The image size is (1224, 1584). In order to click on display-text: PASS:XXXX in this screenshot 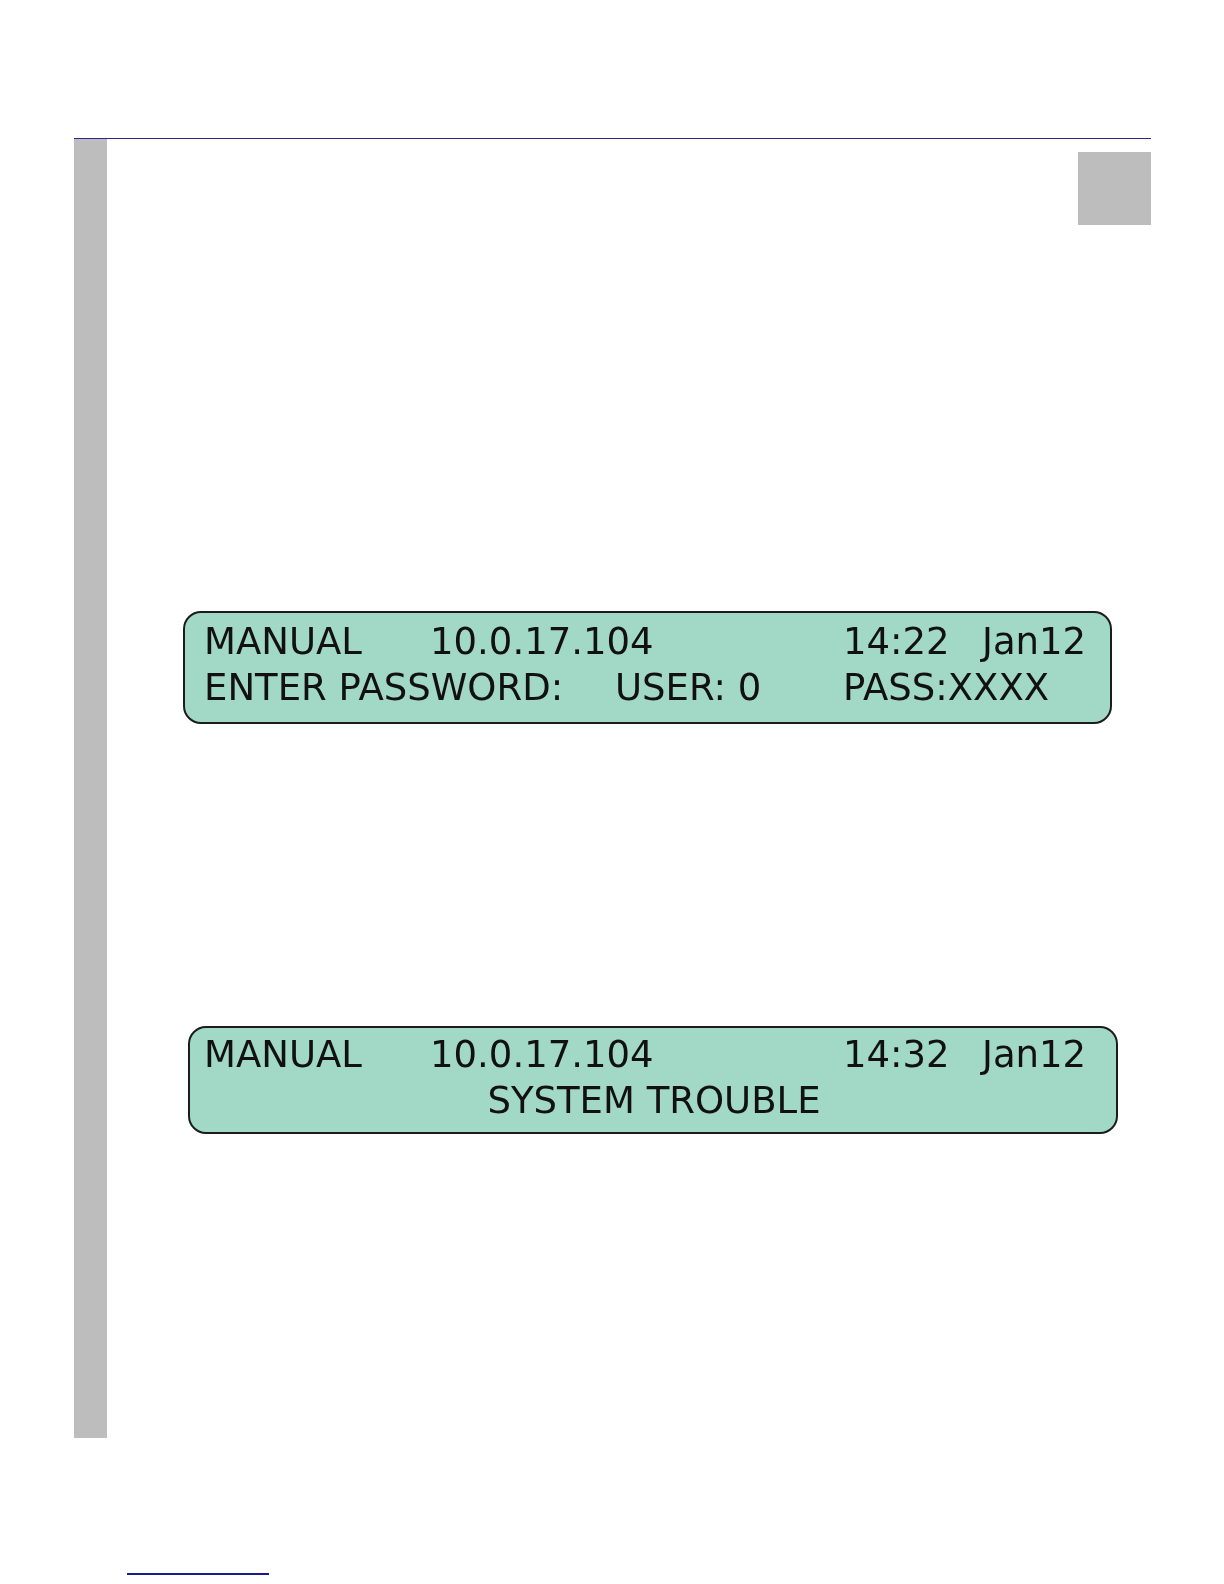, I will do `click(946, 688)`.